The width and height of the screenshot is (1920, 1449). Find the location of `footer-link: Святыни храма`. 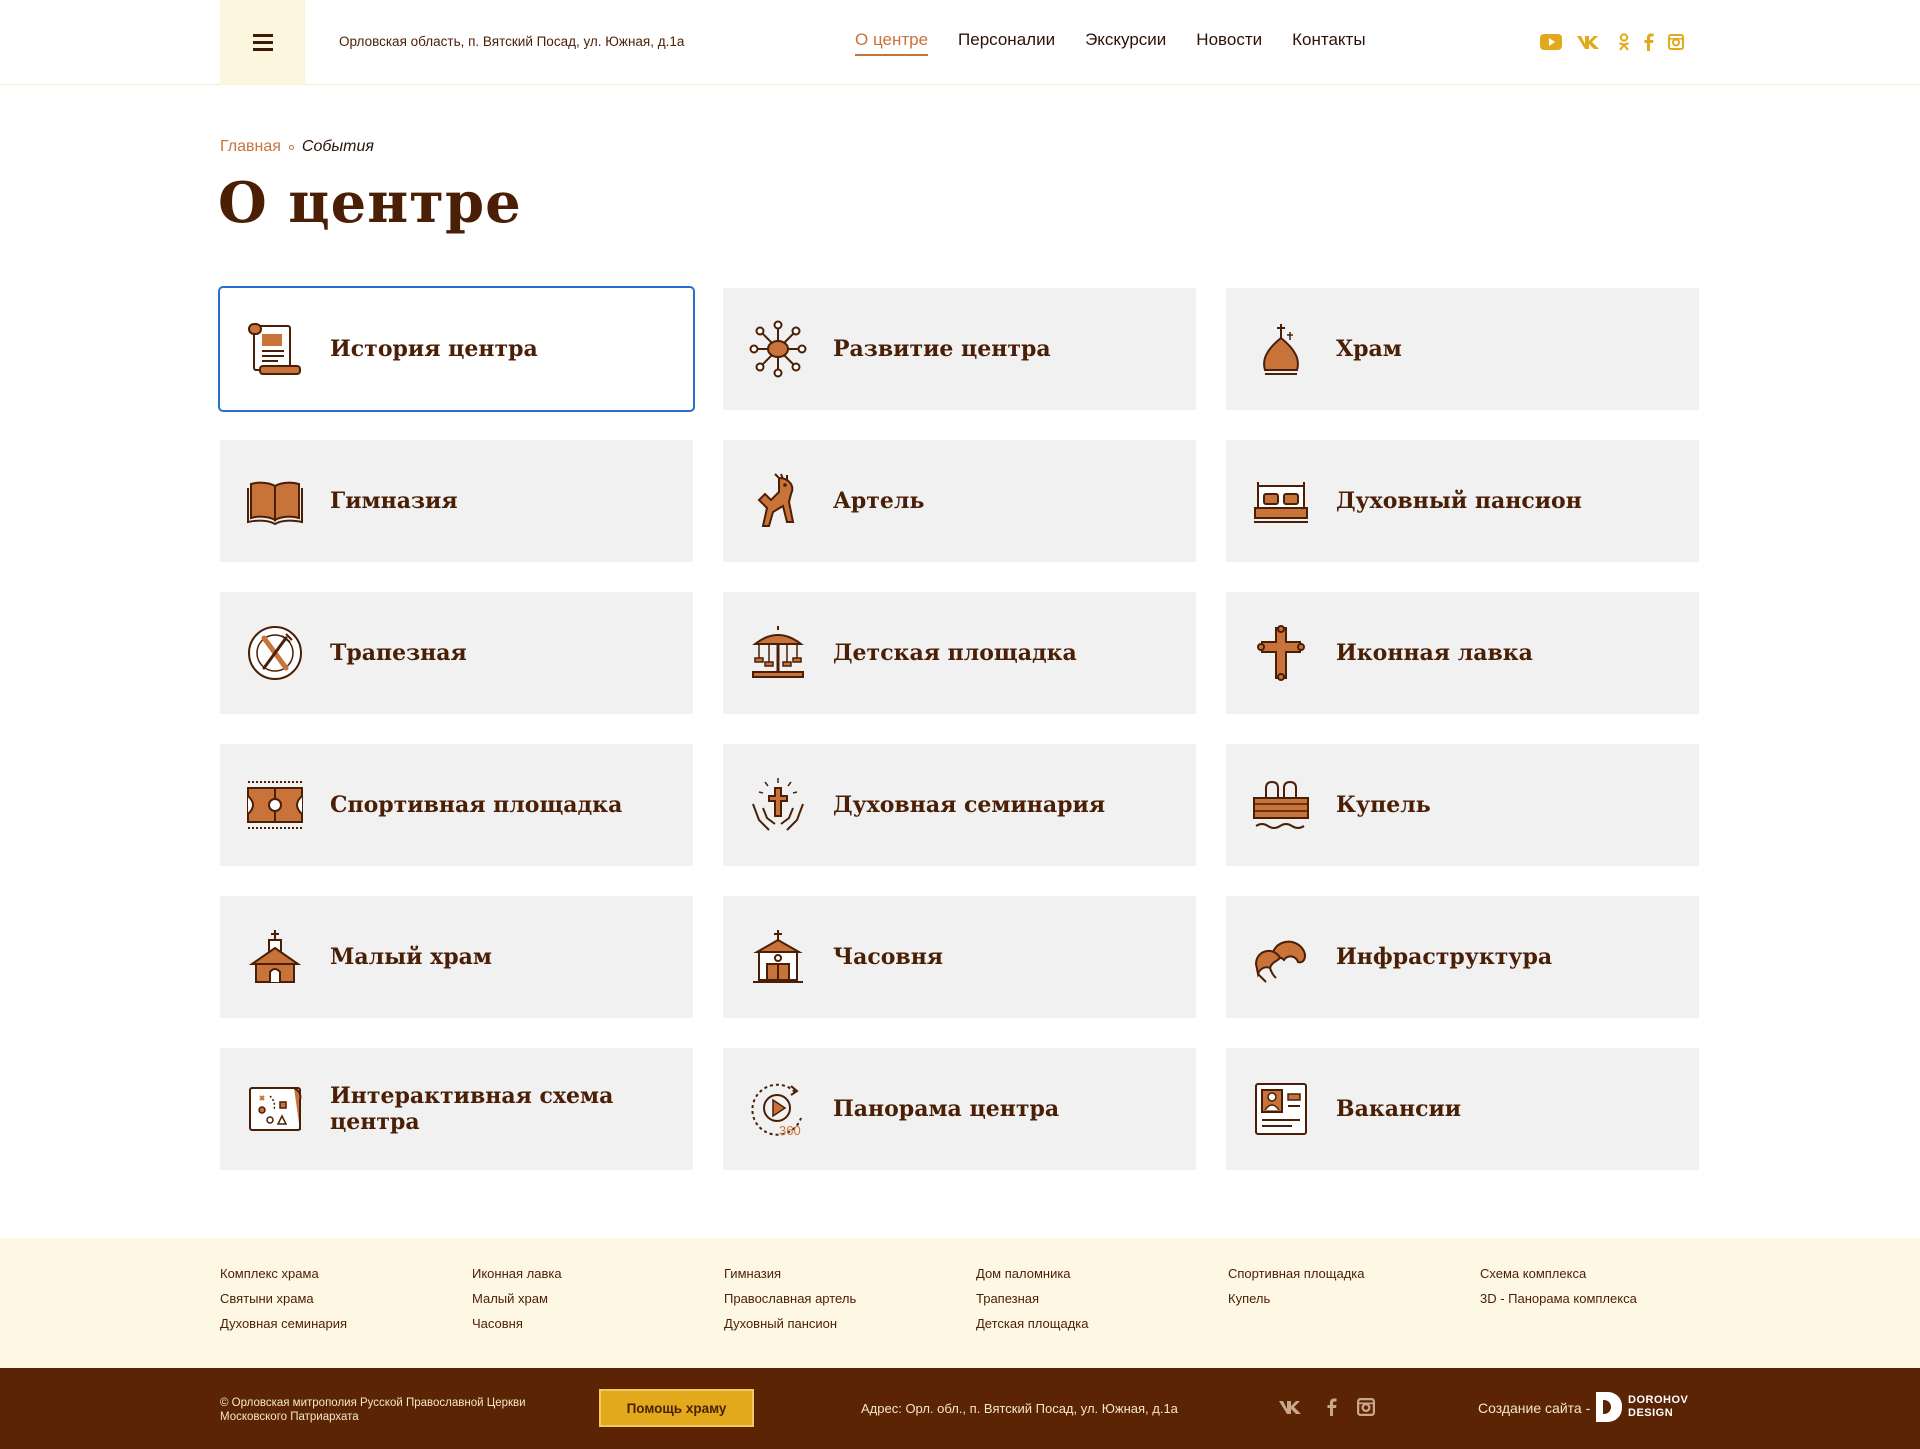

footer-link: Святыни храма is located at coordinates (346, 1298).